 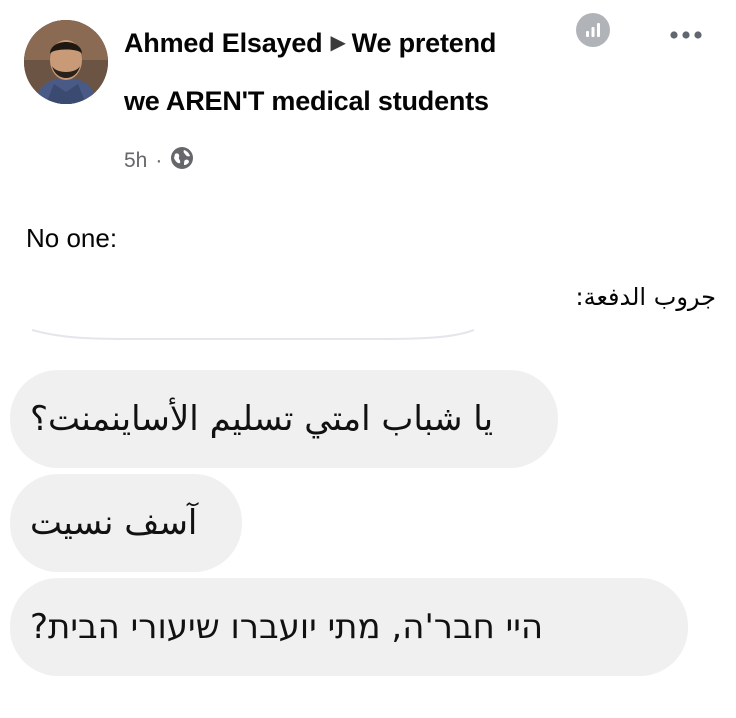 I want to click on chat-message-text: يا شباب امتي تسليم الأساينمنت؟, so click(x=262, y=419).